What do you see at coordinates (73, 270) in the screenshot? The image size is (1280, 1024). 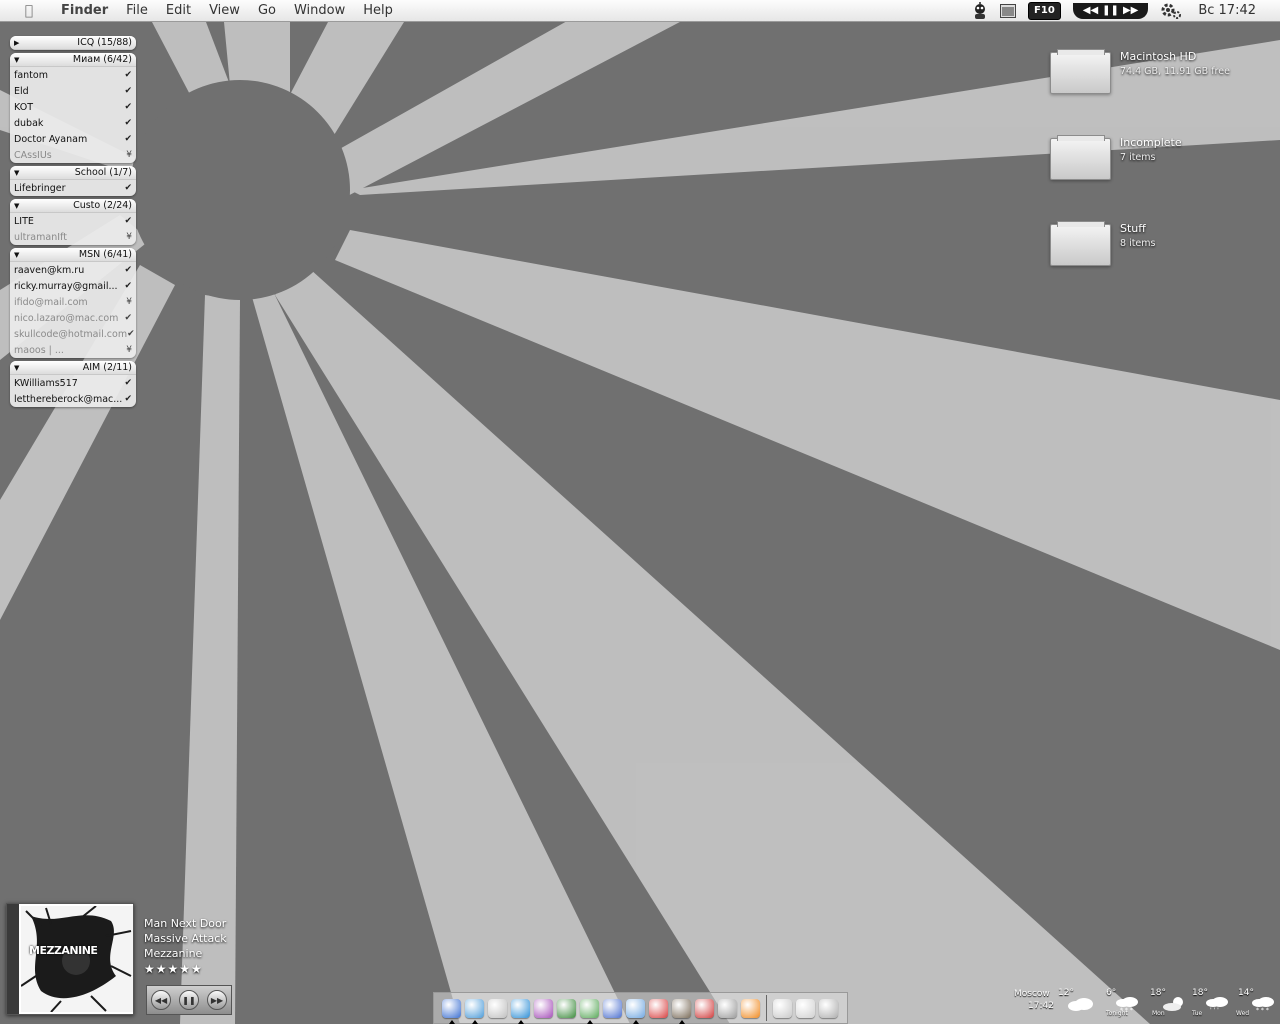 I see `contact-row: raaven@km.ru ✔` at bounding box center [73, 270].